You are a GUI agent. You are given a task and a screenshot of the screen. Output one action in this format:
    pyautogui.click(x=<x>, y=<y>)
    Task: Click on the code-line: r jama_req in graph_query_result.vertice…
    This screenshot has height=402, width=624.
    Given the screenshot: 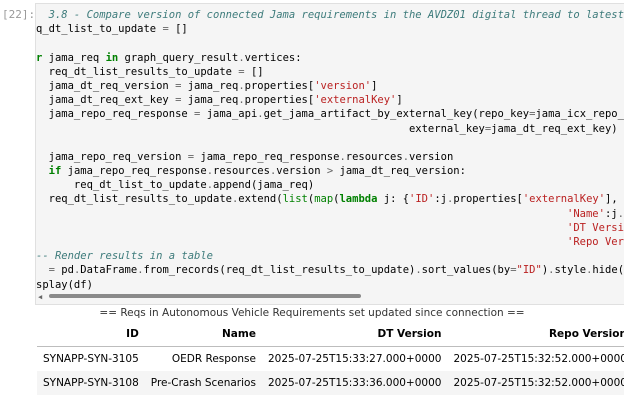 What is the action you would take?
    pyautogui.click(x=330, y=58)
    